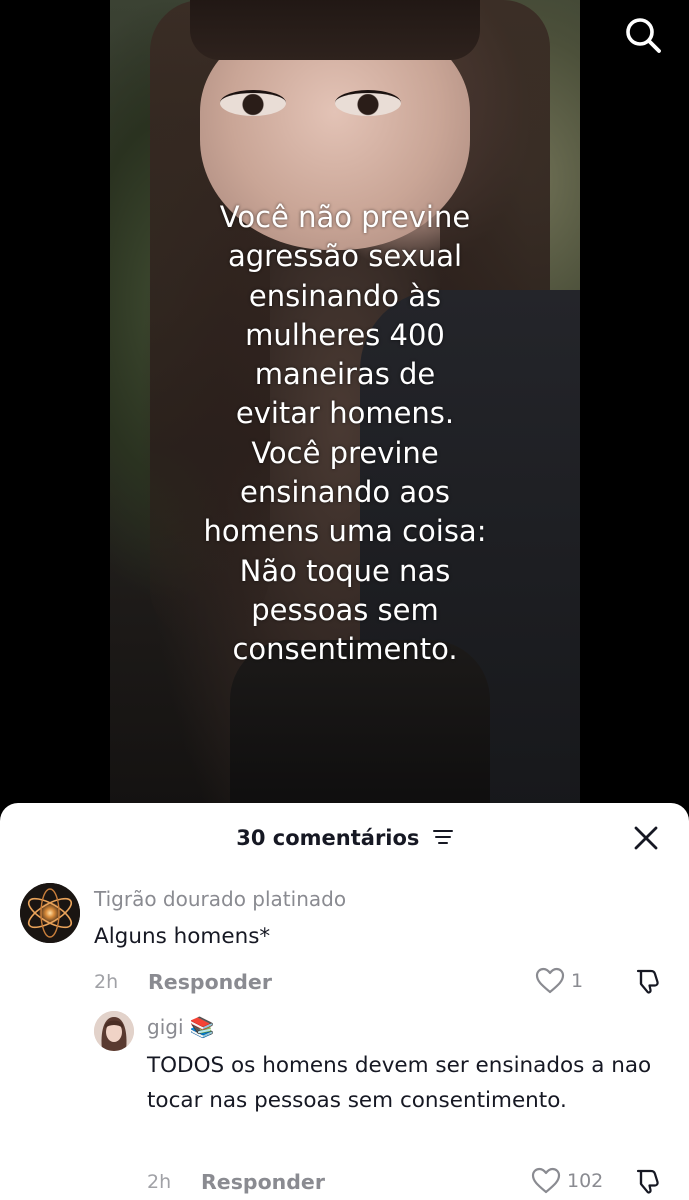 This screenshot has height=1200, width=689. What do you see at coordinates (345, 492) in the screenshot?
I see `caption-line: ensinando aos` at bounding box center [345, 492].